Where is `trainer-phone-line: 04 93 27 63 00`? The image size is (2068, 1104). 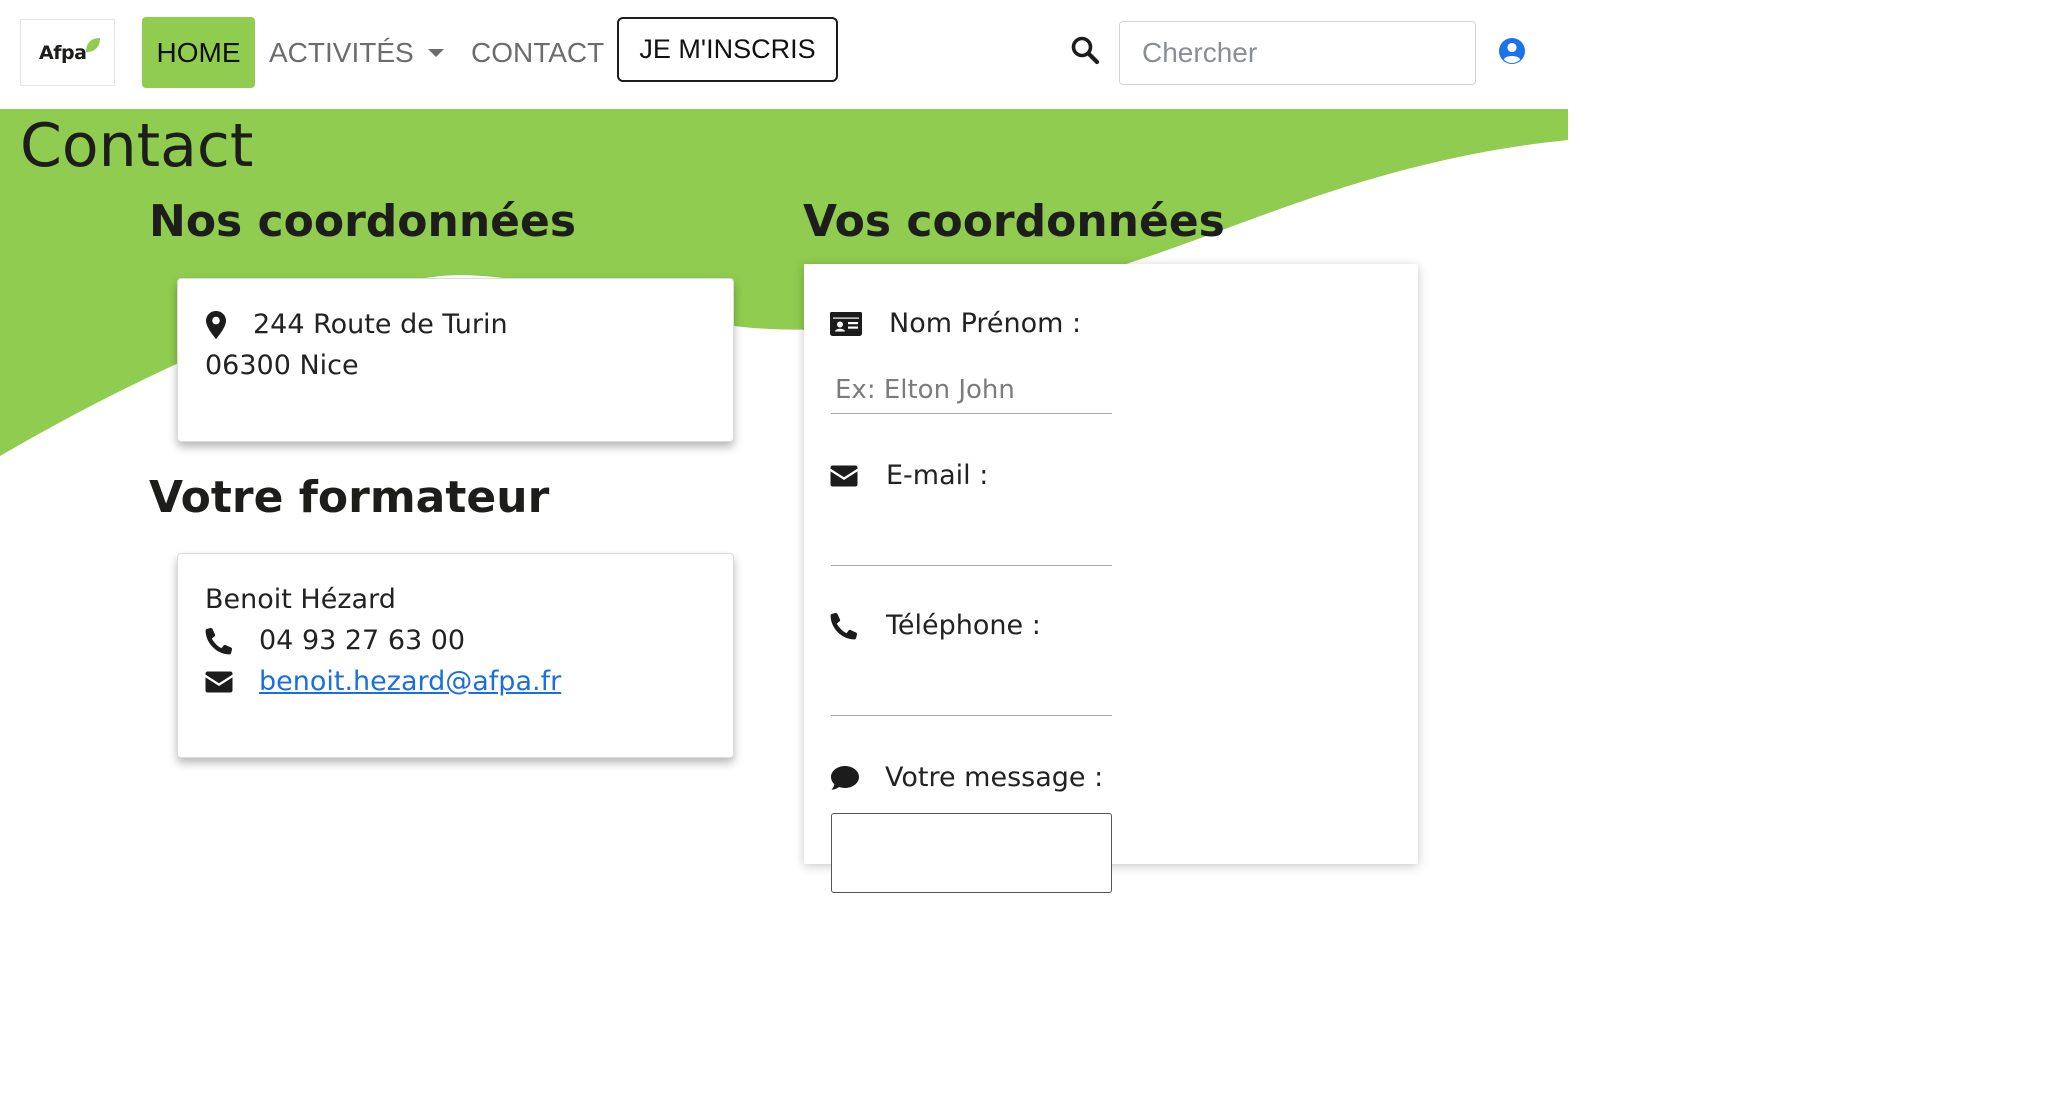
trainer-phone-line: 04 93 27 63 00 is located at coordinates (335, 640).